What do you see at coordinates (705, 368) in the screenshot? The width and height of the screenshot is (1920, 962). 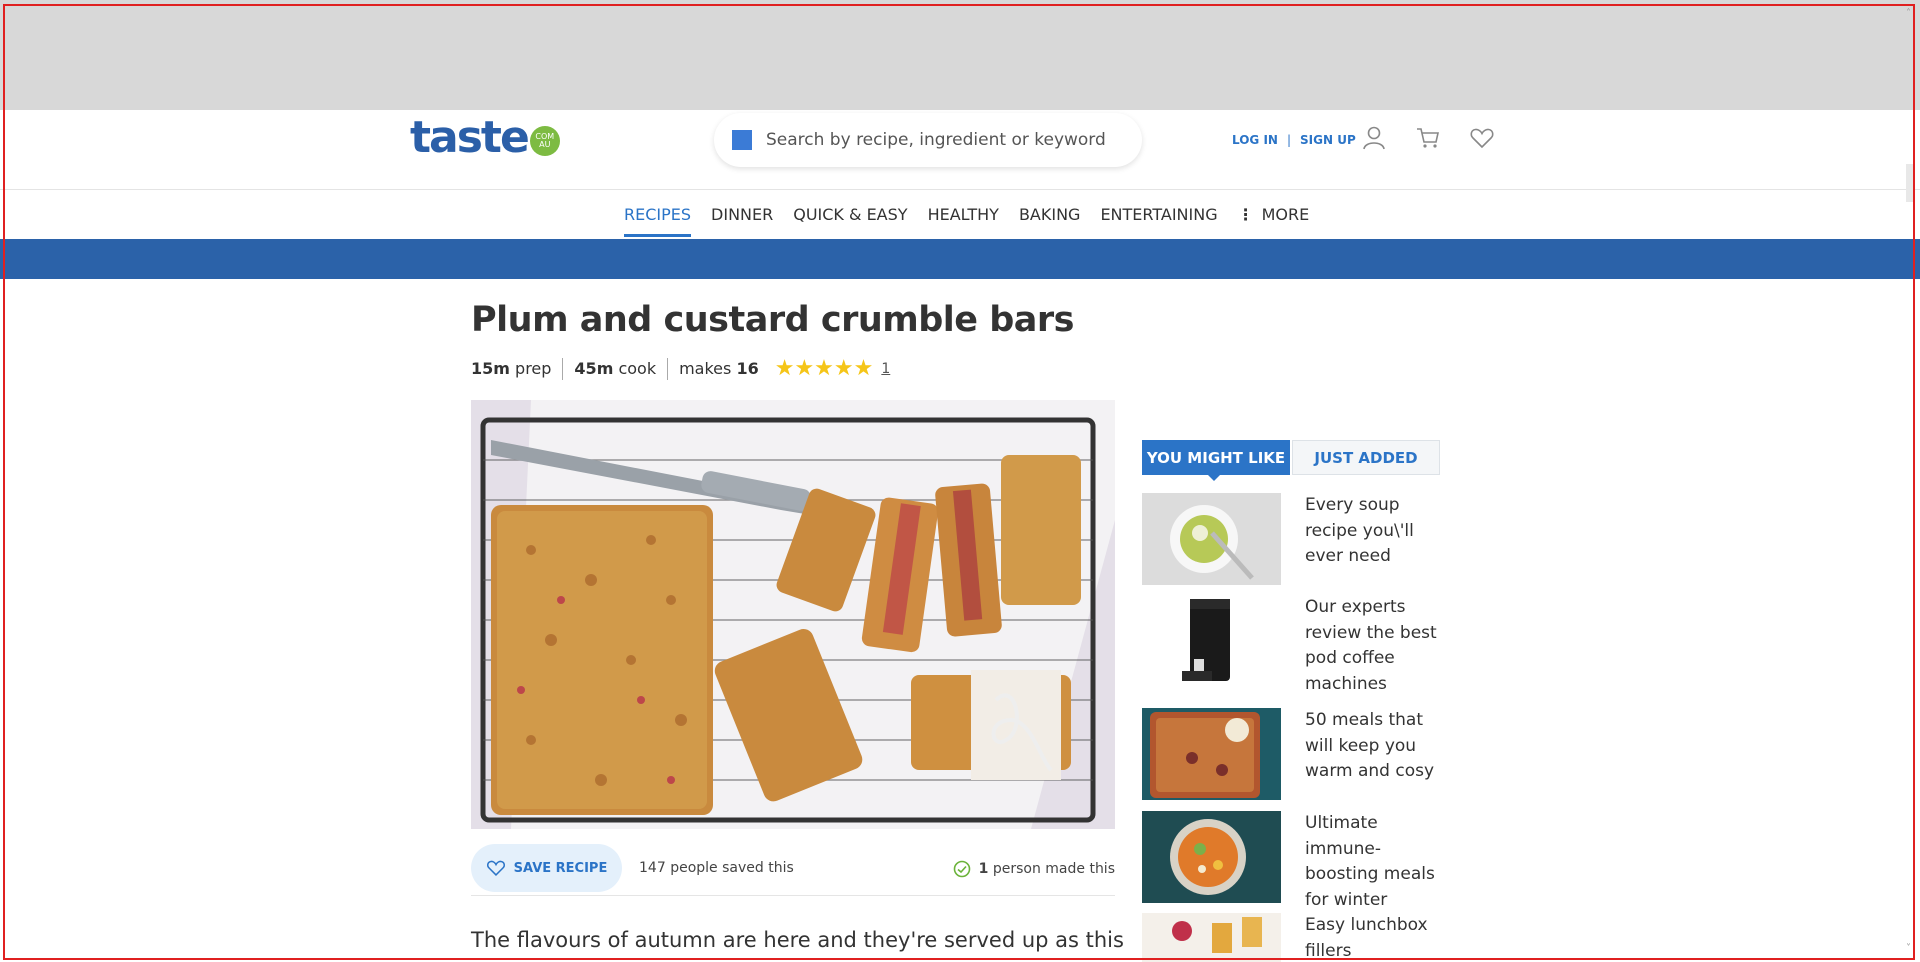 I see `makes-label: makes` at bounding box center [705, 368].